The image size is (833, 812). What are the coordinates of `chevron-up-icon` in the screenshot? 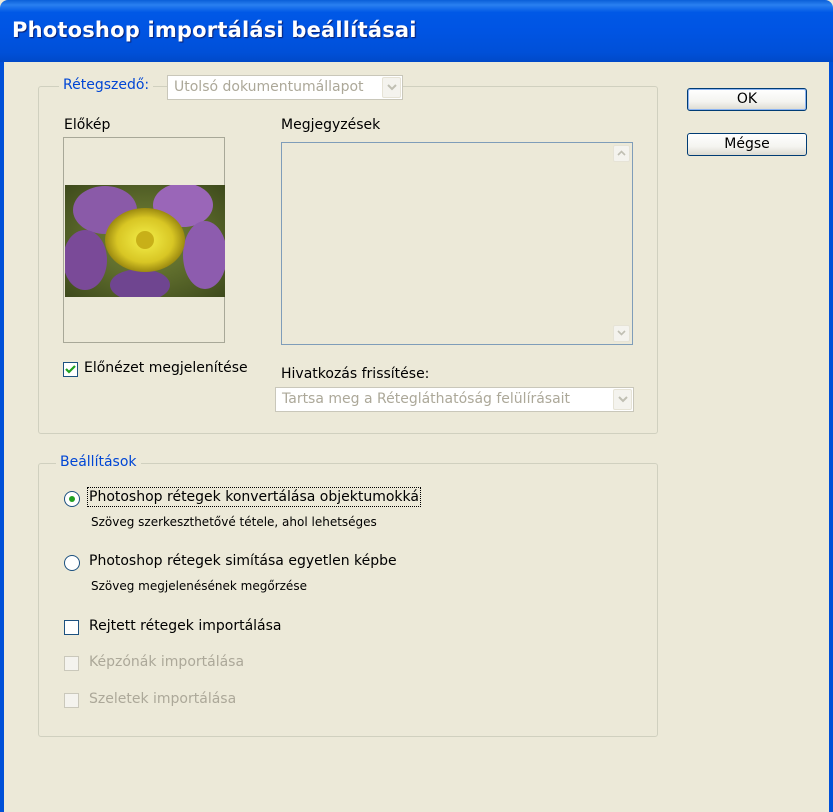 It's located at (621, 153).